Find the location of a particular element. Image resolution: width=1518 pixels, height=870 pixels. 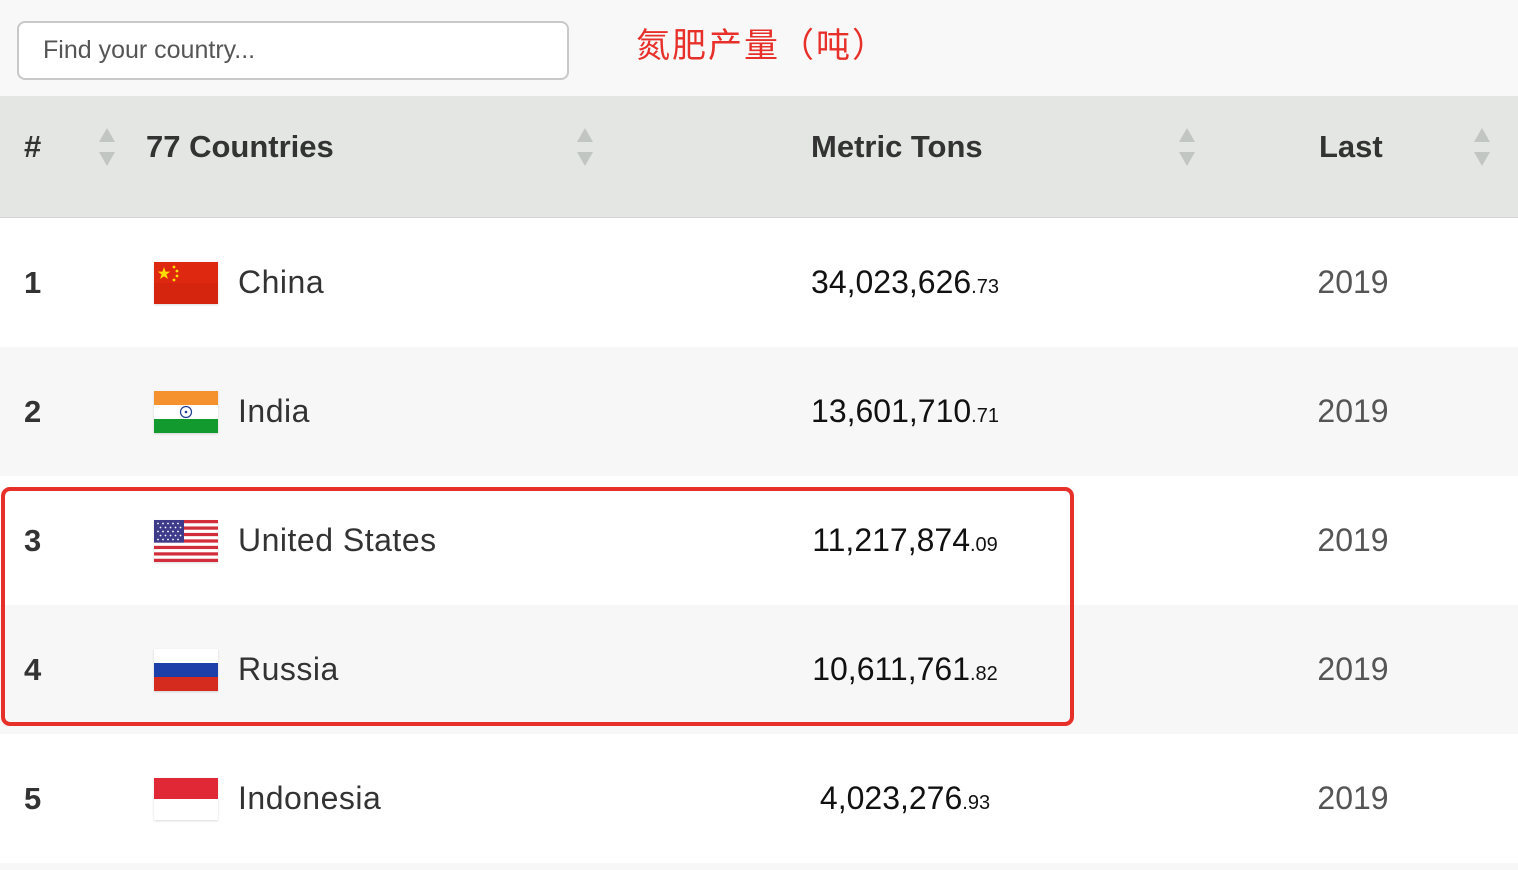

value-decimal: .71 is located at coordinates (985, 416).